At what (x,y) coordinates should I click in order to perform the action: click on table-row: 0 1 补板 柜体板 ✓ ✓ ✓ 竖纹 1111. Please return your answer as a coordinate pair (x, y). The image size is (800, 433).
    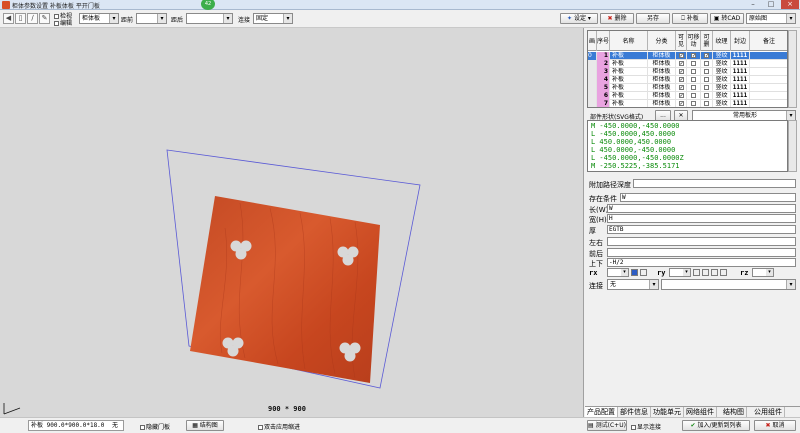
    Looking at the image, I should click on (687, 56).